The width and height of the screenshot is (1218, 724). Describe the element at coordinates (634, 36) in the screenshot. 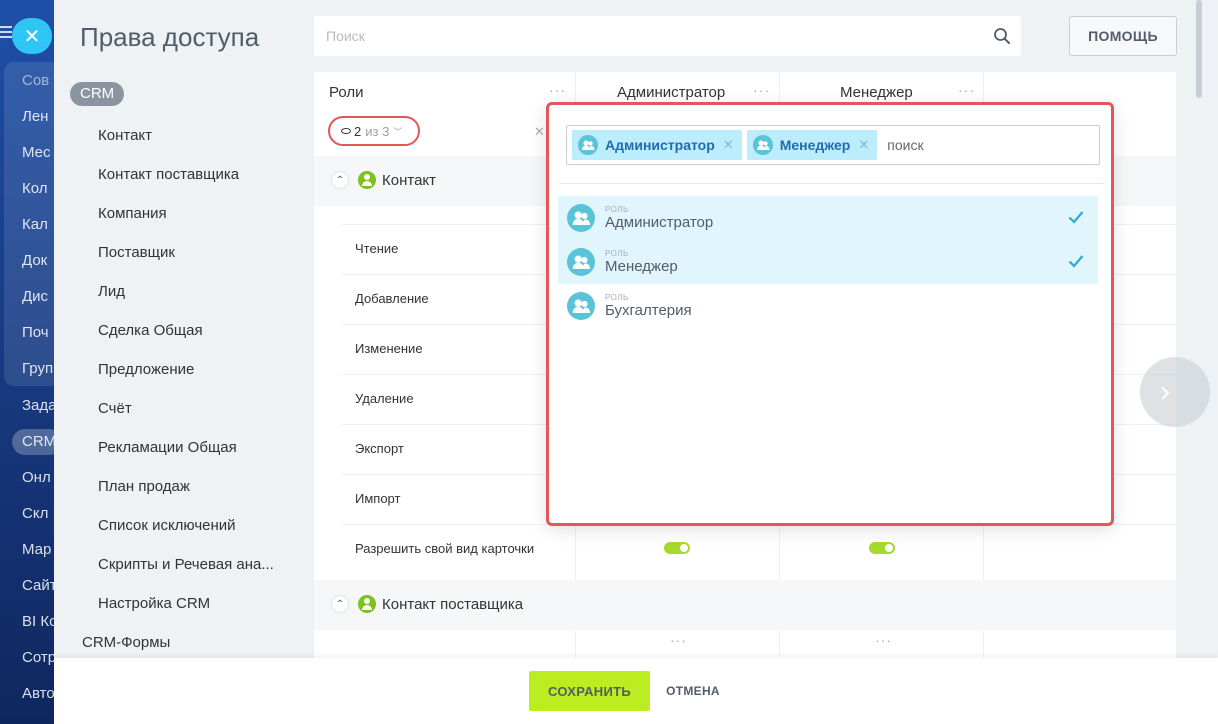

I see `search-input` at that location.